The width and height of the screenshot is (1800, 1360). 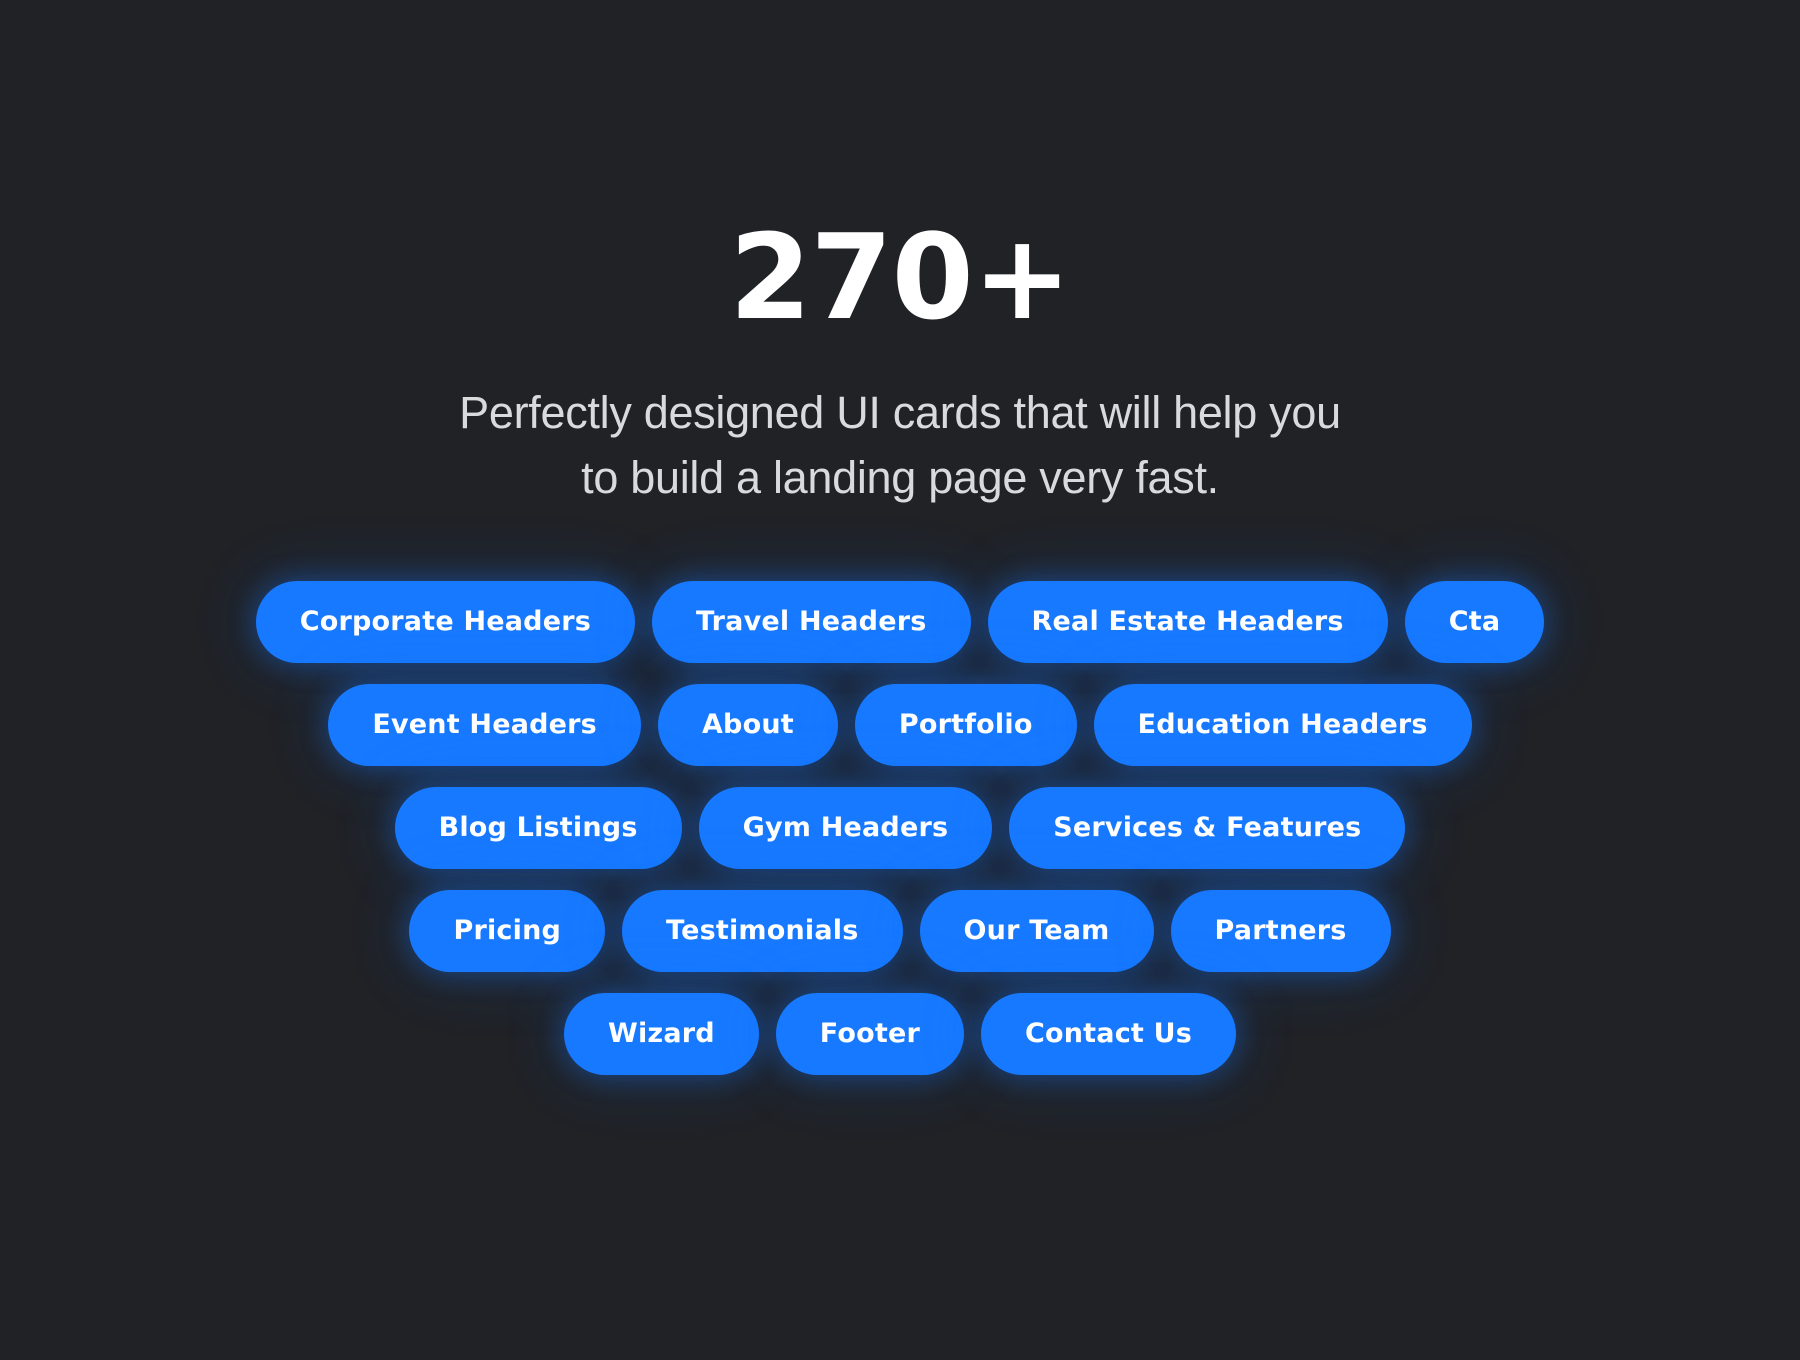 What do you see at coordinates (661, 1033) in the screenshot?
I see `tag-pill-wizard: Wizard` at bounding box center [661, 1033].